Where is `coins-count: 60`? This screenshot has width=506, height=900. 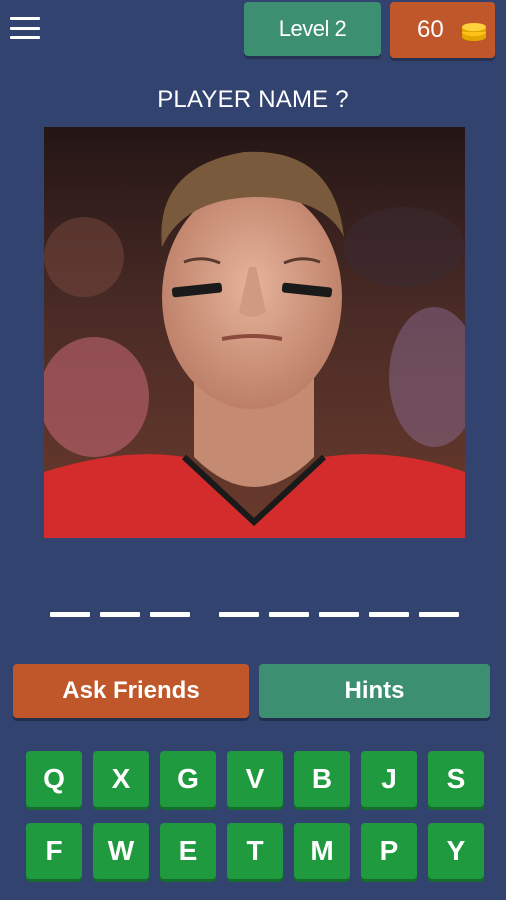
coins-count: 60 is located at coordinates (430, 29).